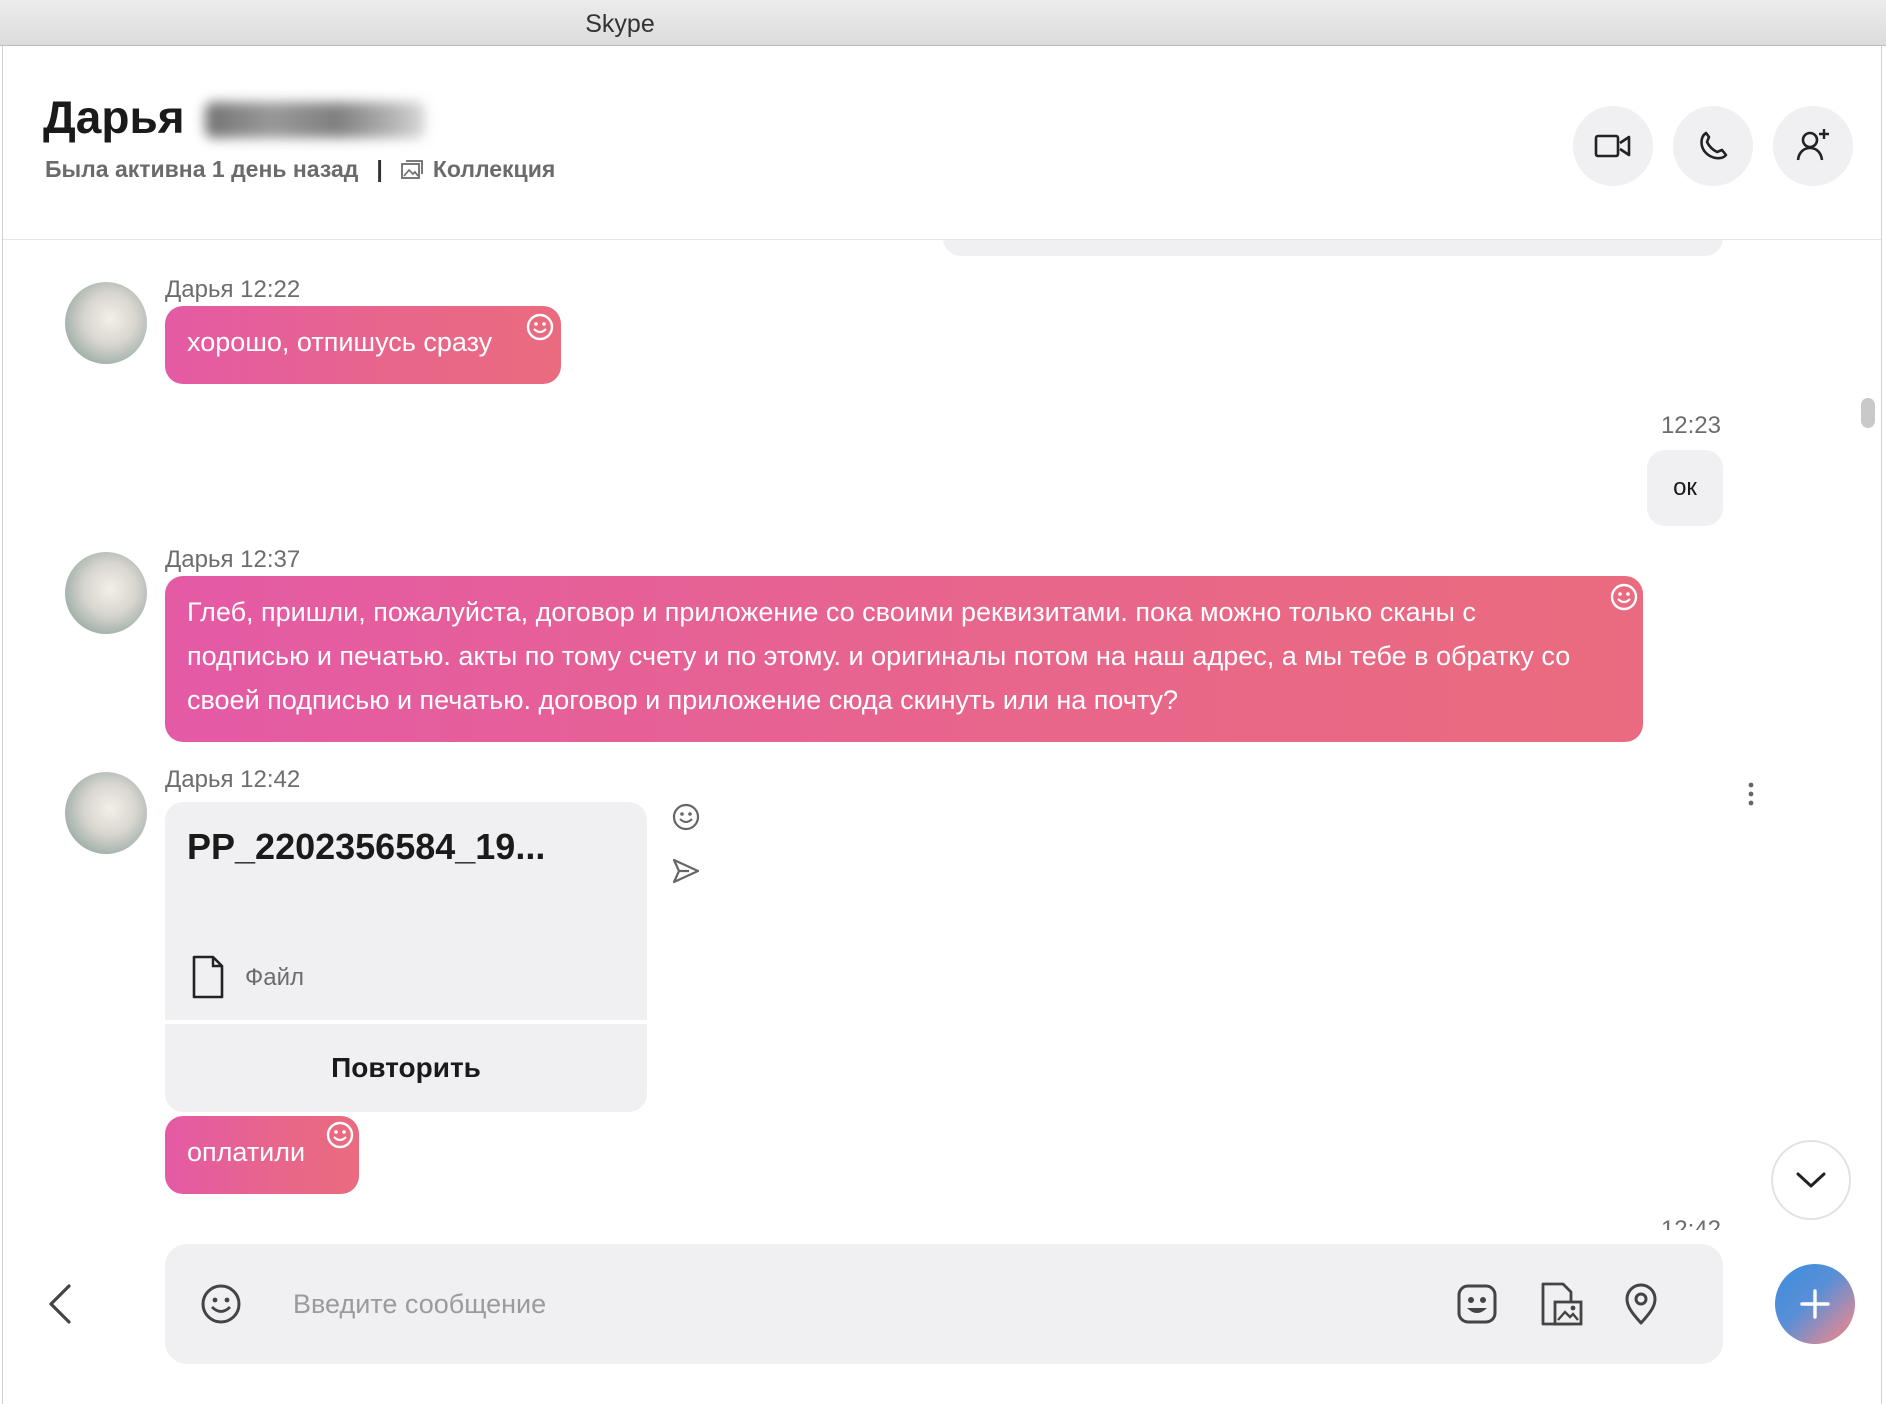  I want to click on message-meta: Дарья 12:37, so click(232, 560).